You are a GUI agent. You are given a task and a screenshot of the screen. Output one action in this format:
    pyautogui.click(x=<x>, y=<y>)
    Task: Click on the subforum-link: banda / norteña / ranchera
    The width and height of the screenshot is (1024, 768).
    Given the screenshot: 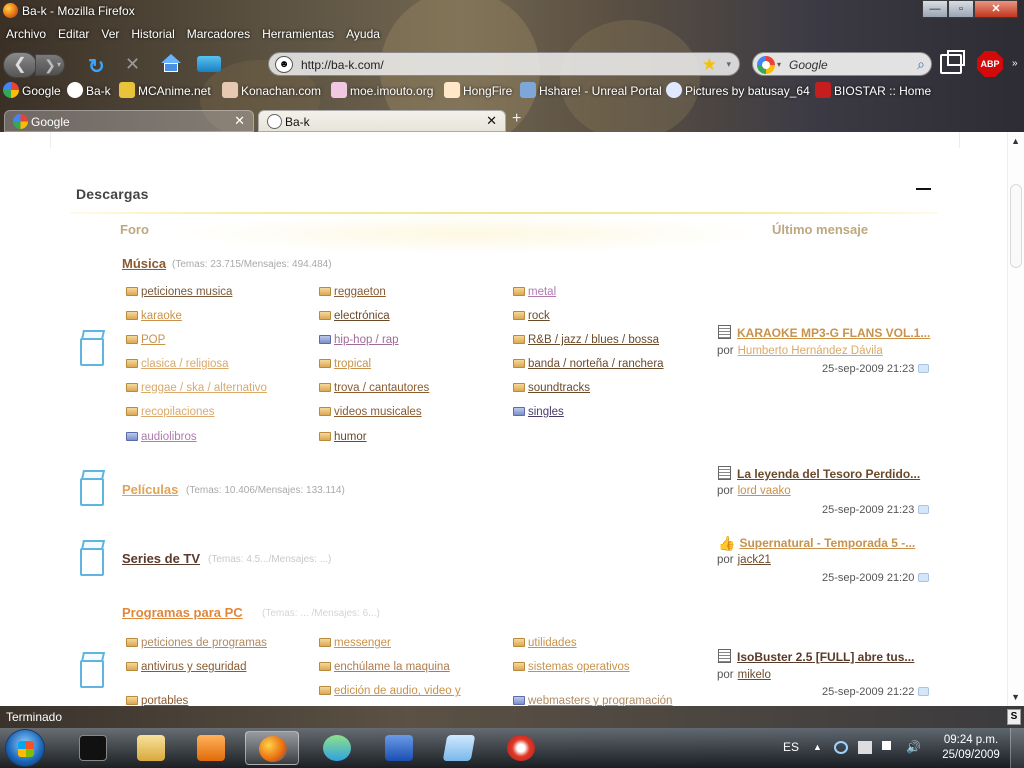 What is the action you would take?
    pyautogui.click(x=588, y=364)
    